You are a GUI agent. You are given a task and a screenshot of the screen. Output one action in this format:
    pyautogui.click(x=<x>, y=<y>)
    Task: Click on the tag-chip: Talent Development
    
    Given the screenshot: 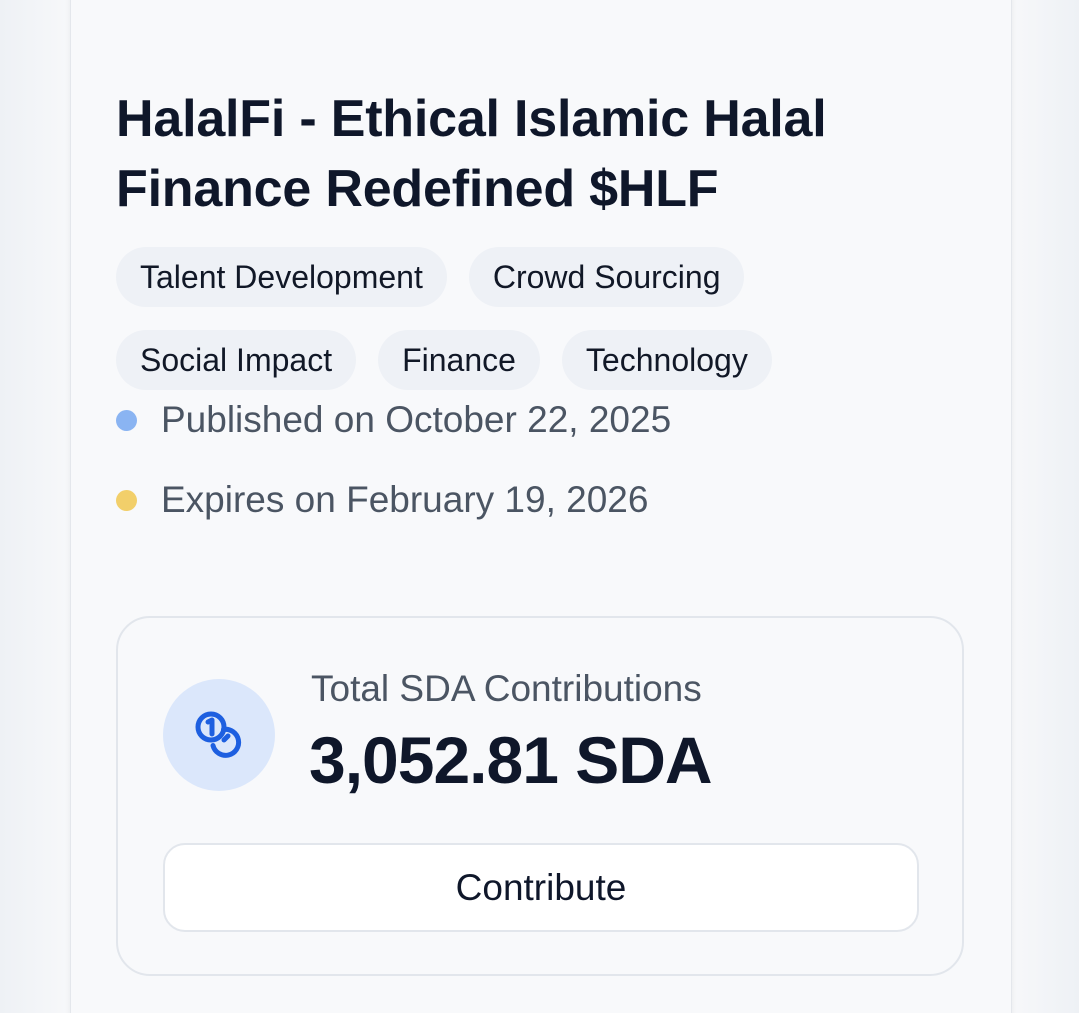 What is the action you would take?
    pyautogui.click(x=281, y=277)
    